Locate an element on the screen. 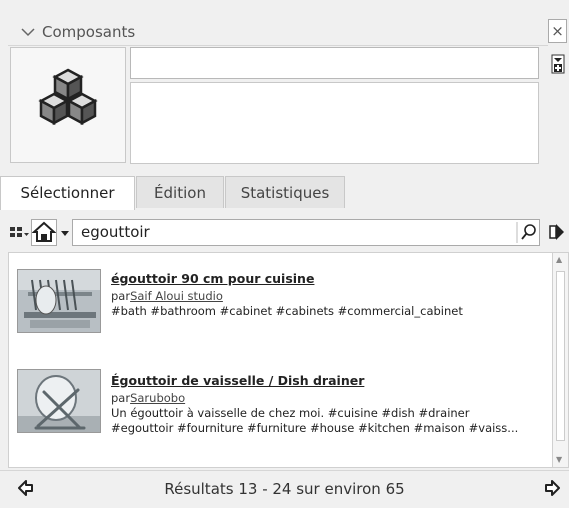 The width and height of the screenshot is (569, 508). scroll-down-icon: ▼ is located at coordinates (559, 459).